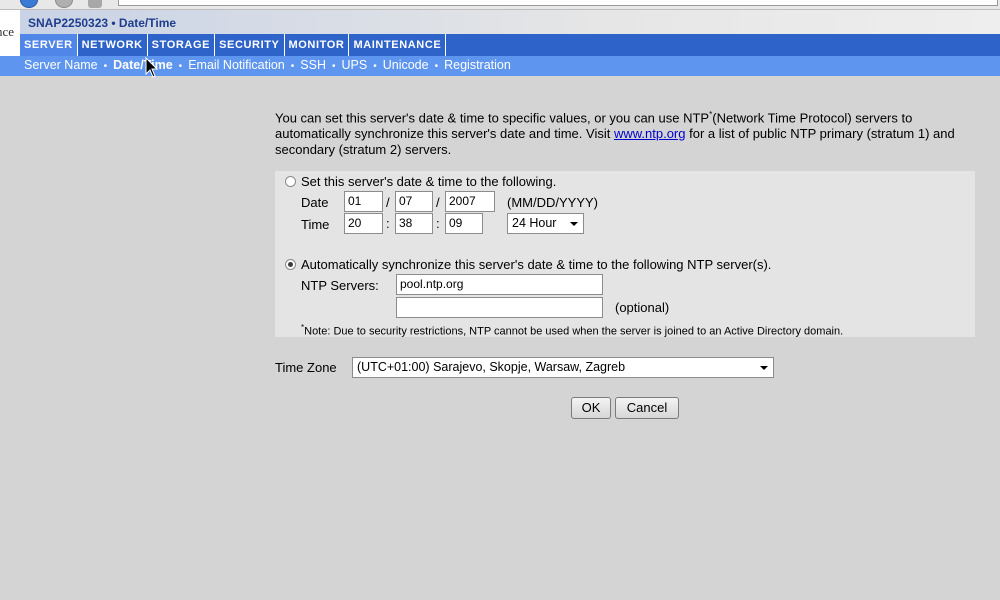 This screenshot has height=600, width=1000. I want to click on clock-format-select: 24 Hour, so click(545, 223).